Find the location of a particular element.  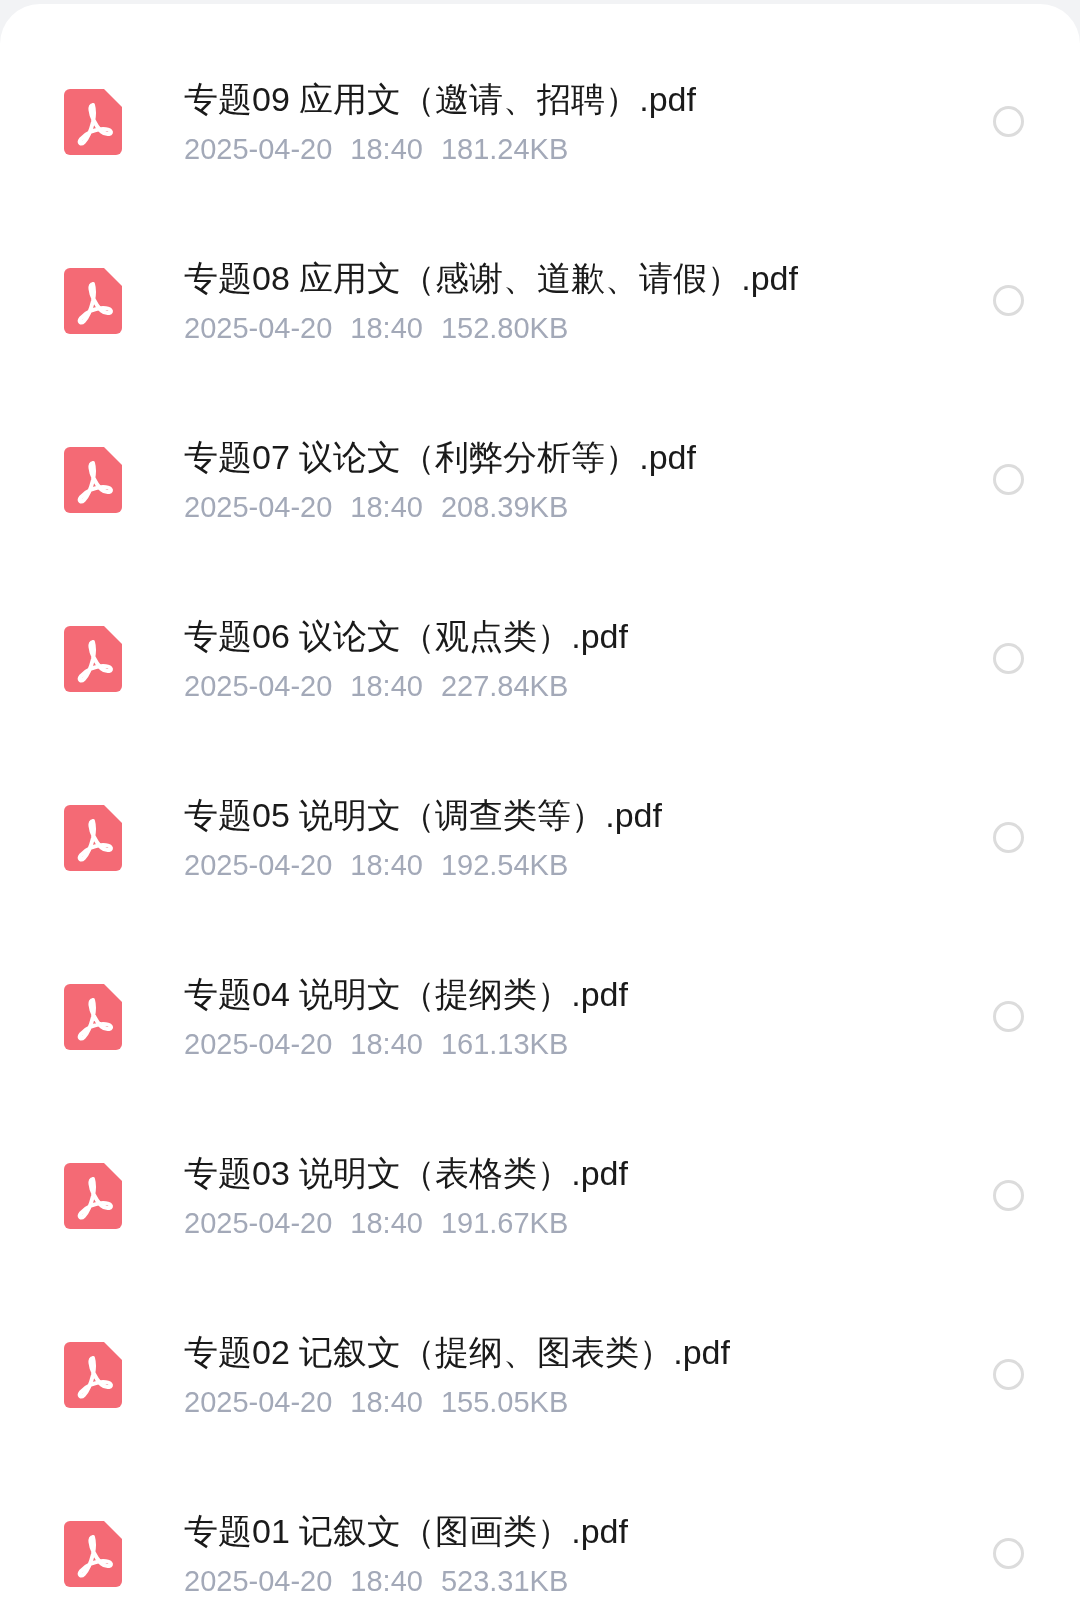

file-name: 专题01 记叙文（图画类）.pdf is located at coordinates (406, 1531).